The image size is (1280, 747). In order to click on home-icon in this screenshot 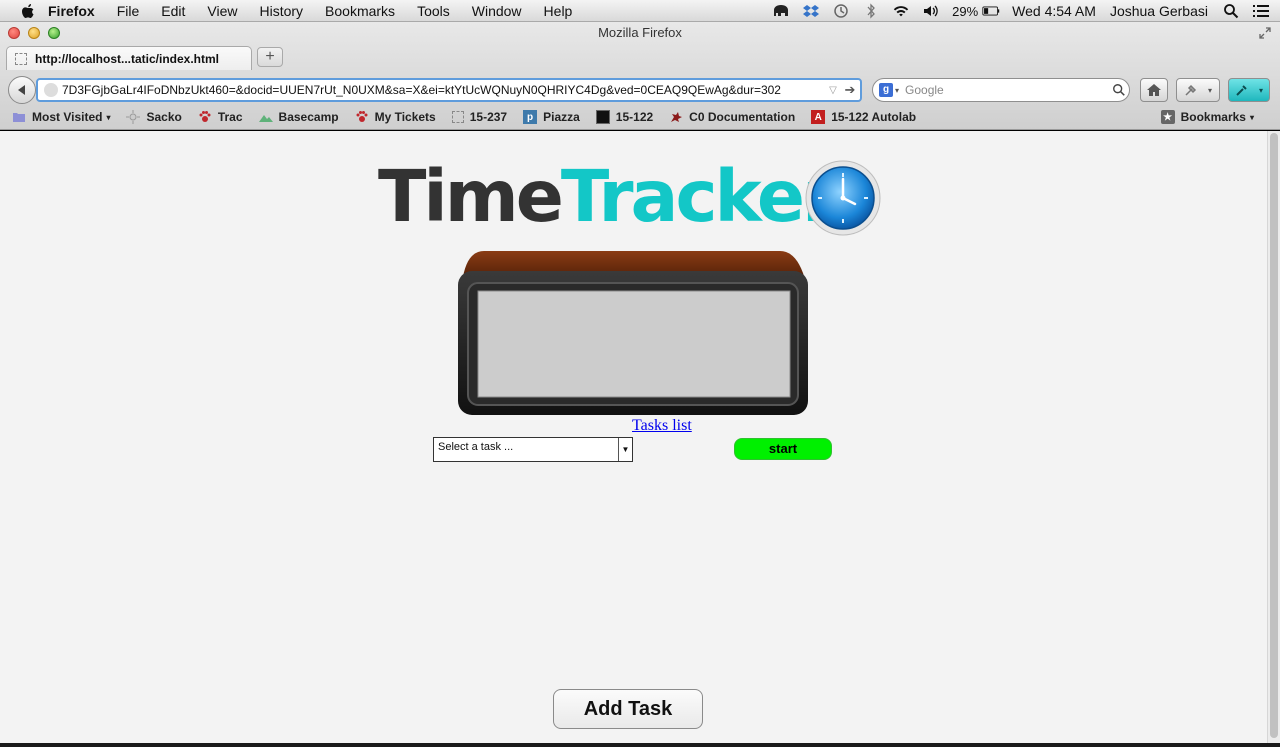, I will do `click(1154, 90)`.